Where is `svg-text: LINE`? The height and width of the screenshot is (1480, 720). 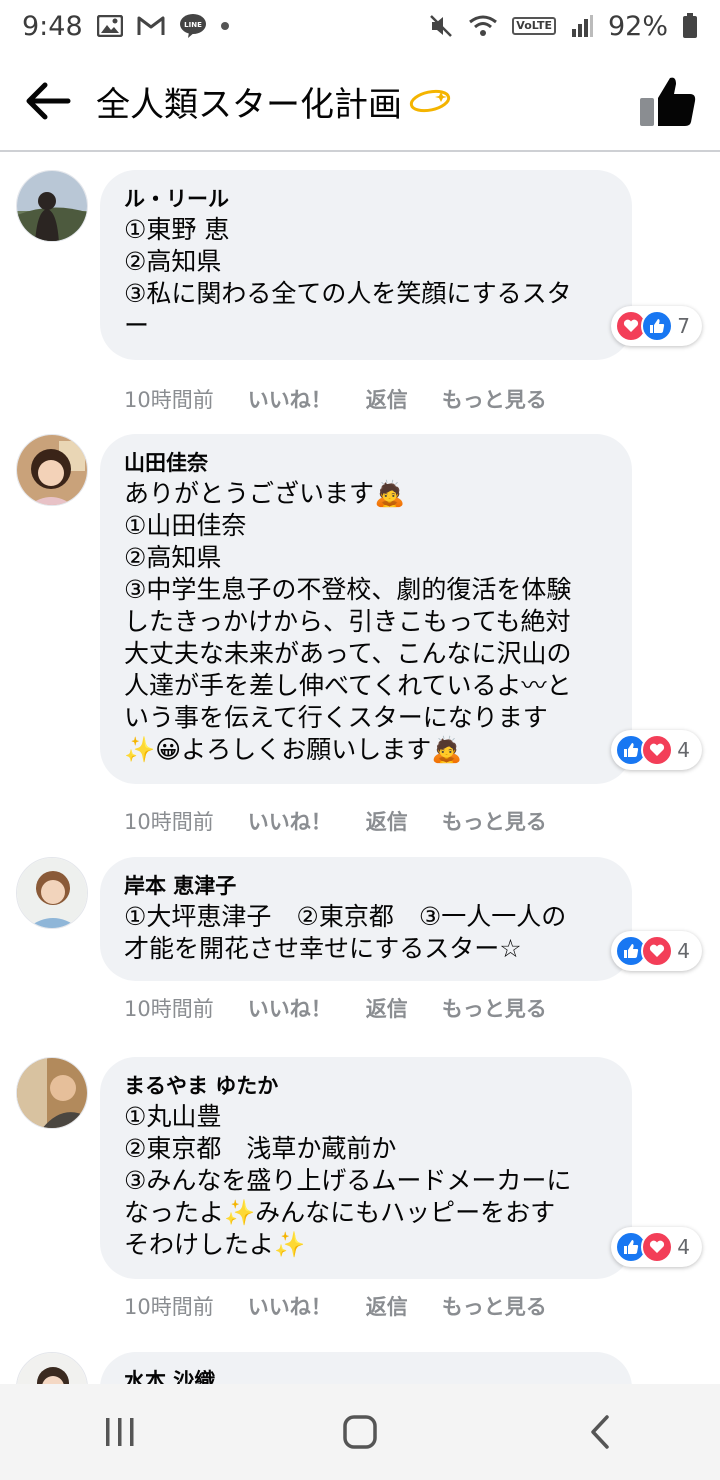
svg-text: LINE is located at coordinates (193, 25).